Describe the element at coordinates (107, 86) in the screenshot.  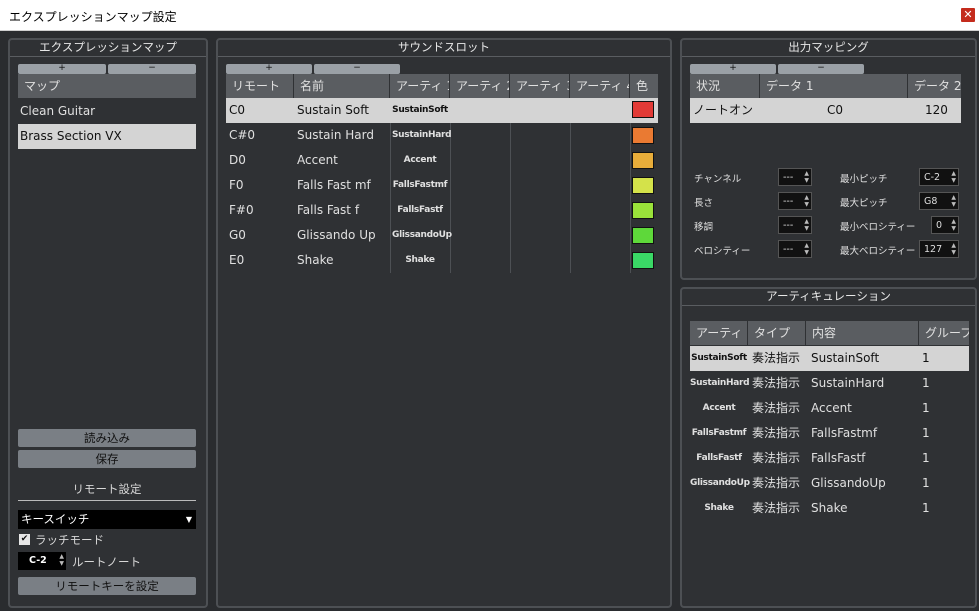
I see `map-list-header: マップ` at that location.